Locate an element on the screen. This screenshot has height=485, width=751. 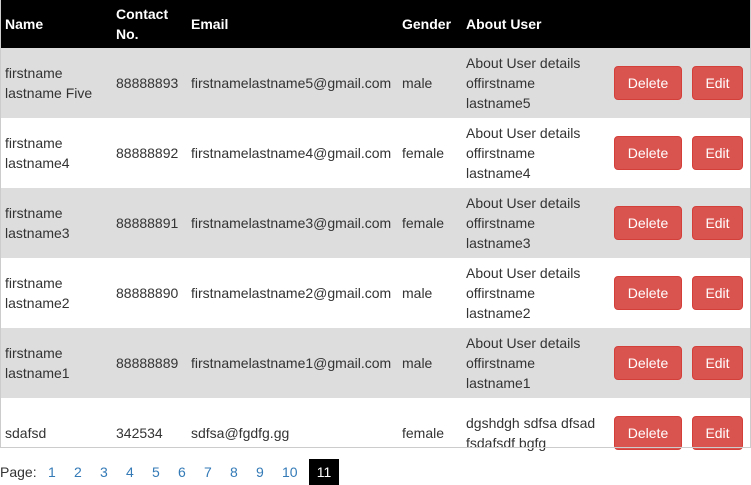
cell-contact: 88888890 is located at coordinates (147, 293).